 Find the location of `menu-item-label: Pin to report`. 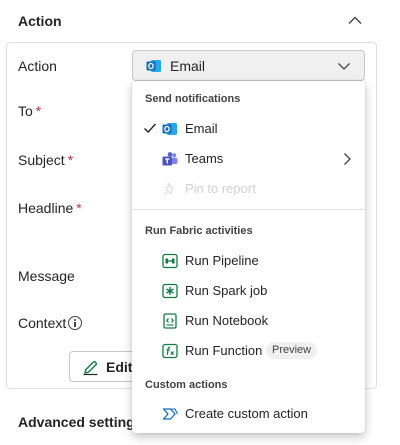

menu-item-label: Pin to report is located at coordinates (220, 188).